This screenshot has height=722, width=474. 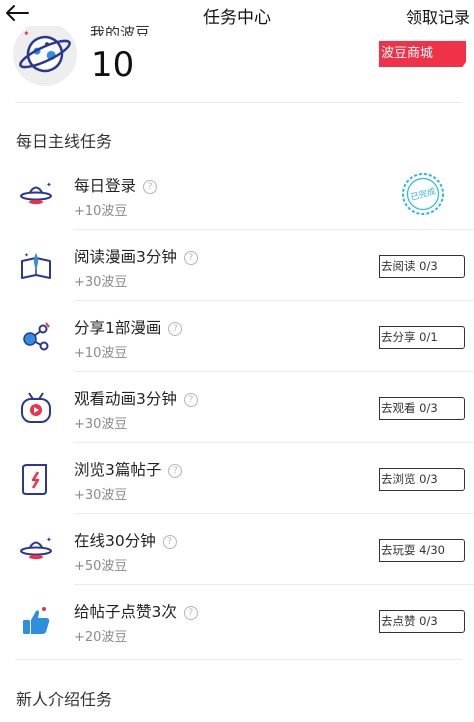 I want to click on go-read-button: 去阅读 0/3, so click(x=422, y=266).